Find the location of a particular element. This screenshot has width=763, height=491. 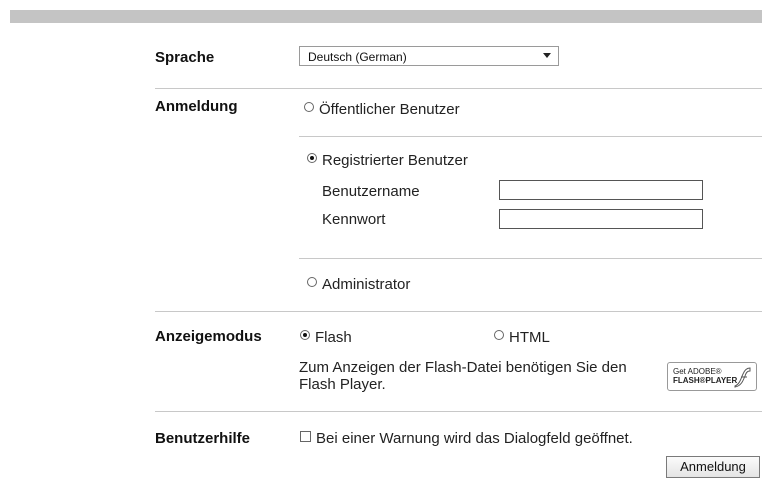

user-help-label: Benutzerhilfe is located at coordinates (203, 438).